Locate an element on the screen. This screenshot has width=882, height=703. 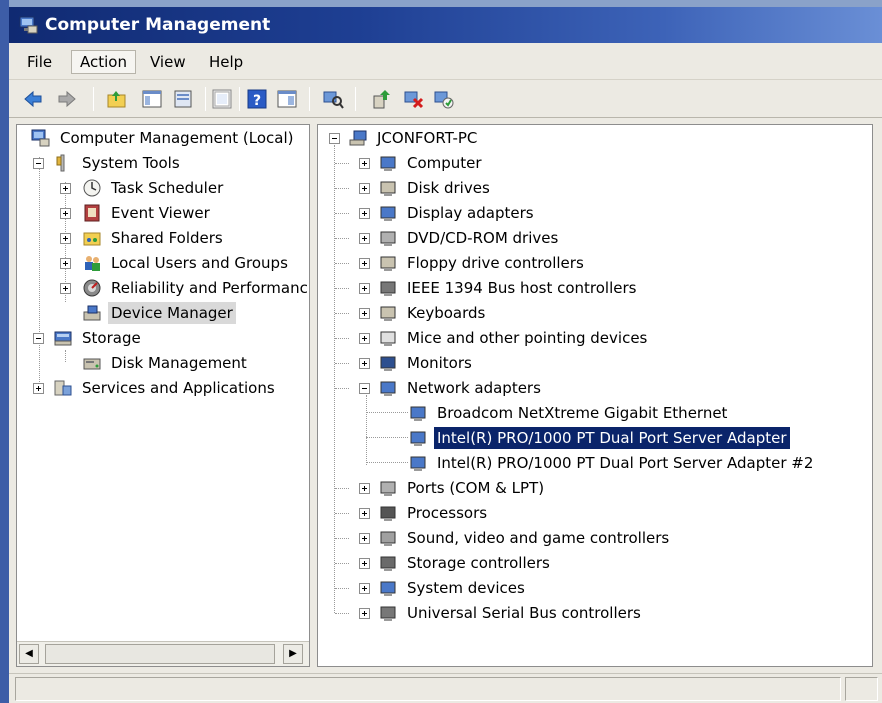
up-folder-icon is located at coordinates (117, 99).